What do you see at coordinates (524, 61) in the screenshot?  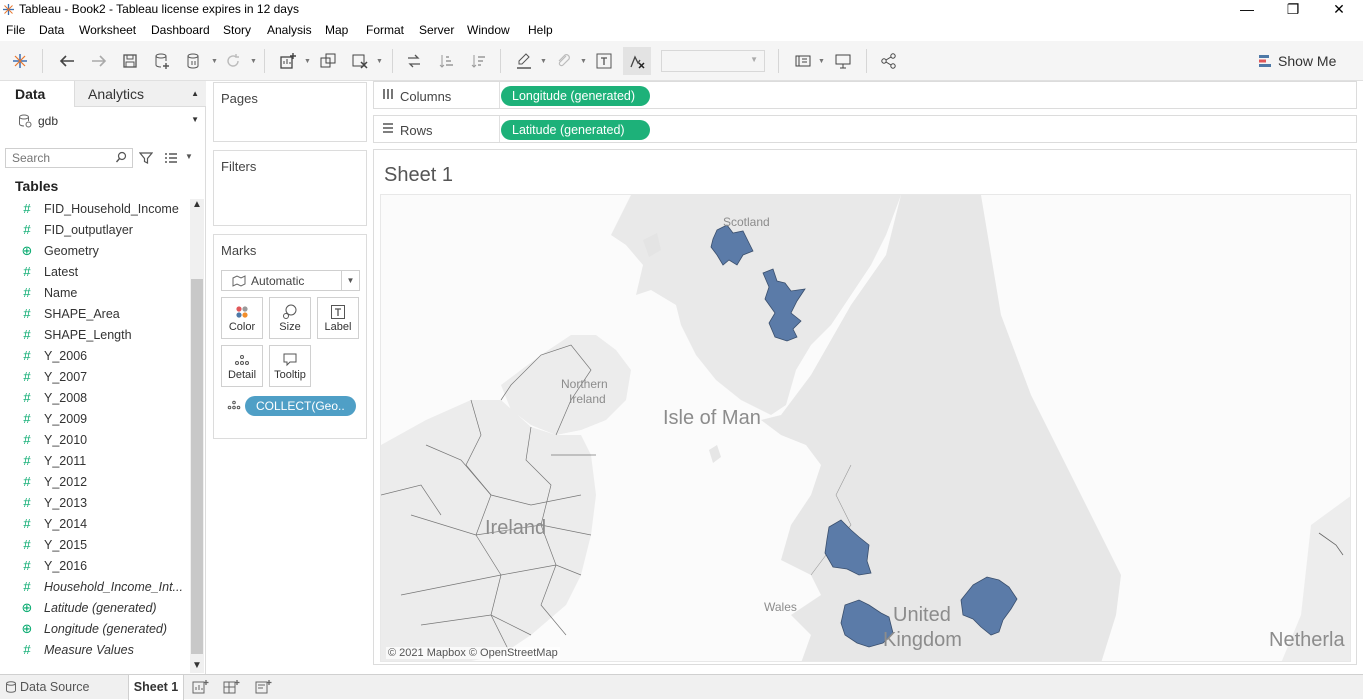 I see `highlight-icon` at bounding box center [524, 61].